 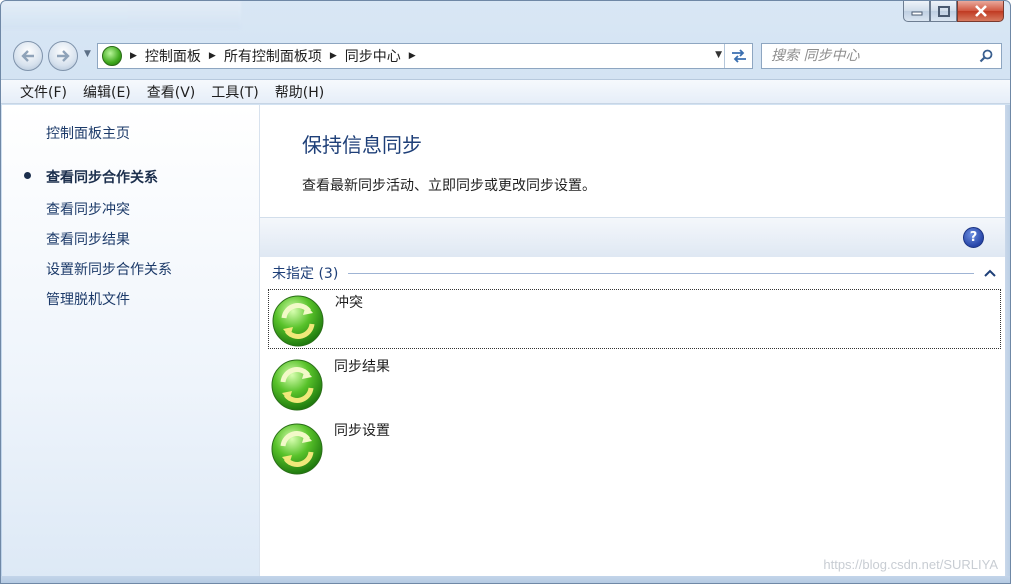 I want to click on menu-view: 查看(V), so click(x=171, y=92).